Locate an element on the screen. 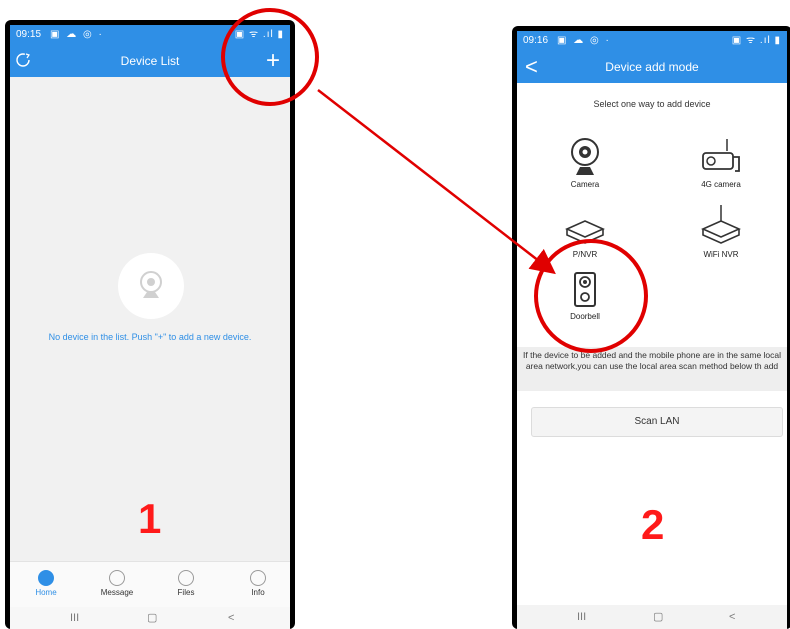 The height and width of the screenshot is (629, 790). annotation-arrow is located at coordinates (436, 182).